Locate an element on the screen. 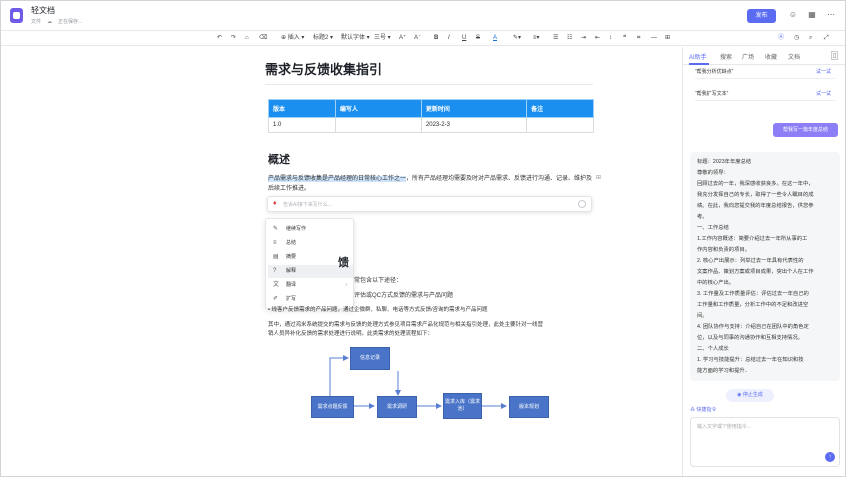 The image size is (846, 477). response-line: 位，以及与同事的沟通协作和互相支持情况。 is located at coordinates (750, 338).